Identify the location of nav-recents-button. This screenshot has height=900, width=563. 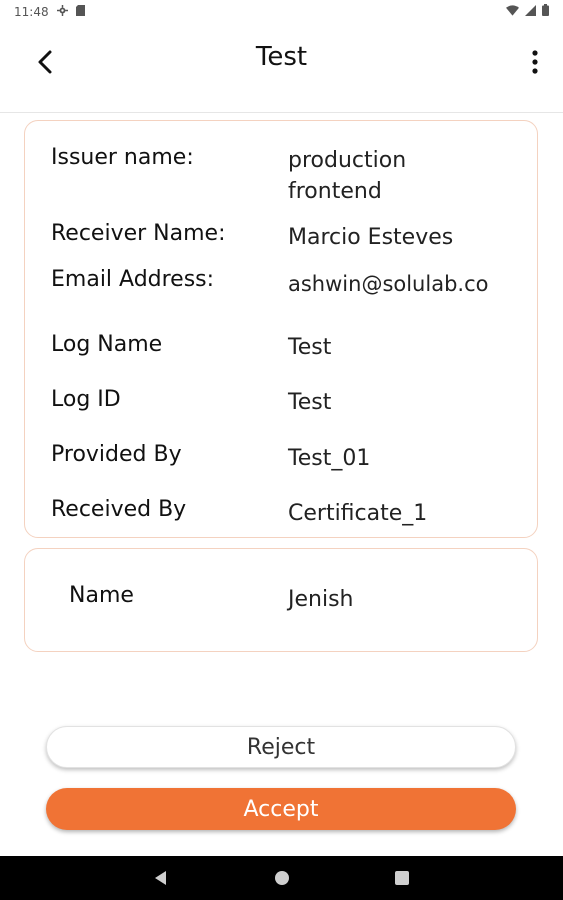
(402, 878).